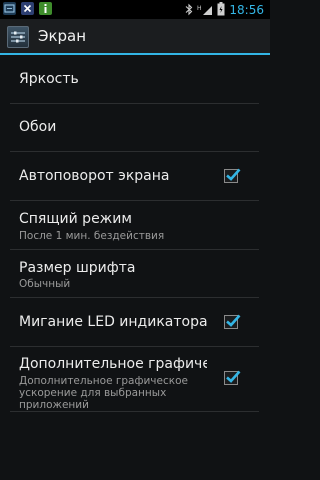  I want to click on setting-title: Автоповорот экрана, so click(94, 176).